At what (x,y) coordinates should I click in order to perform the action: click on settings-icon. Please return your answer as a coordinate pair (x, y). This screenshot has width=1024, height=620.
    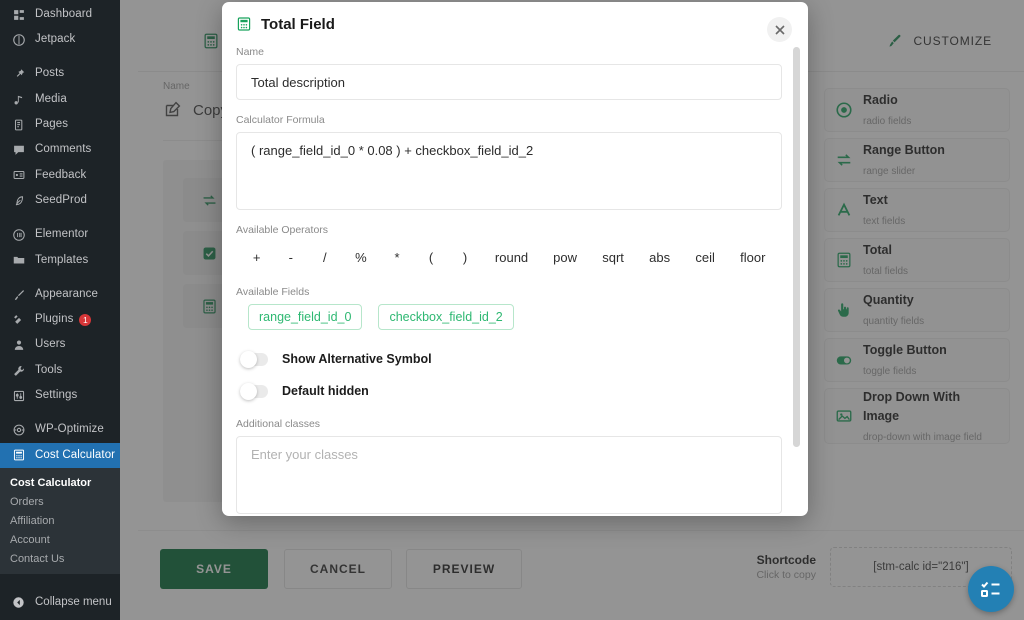
    Looking at the image, I should click on (18, 395).